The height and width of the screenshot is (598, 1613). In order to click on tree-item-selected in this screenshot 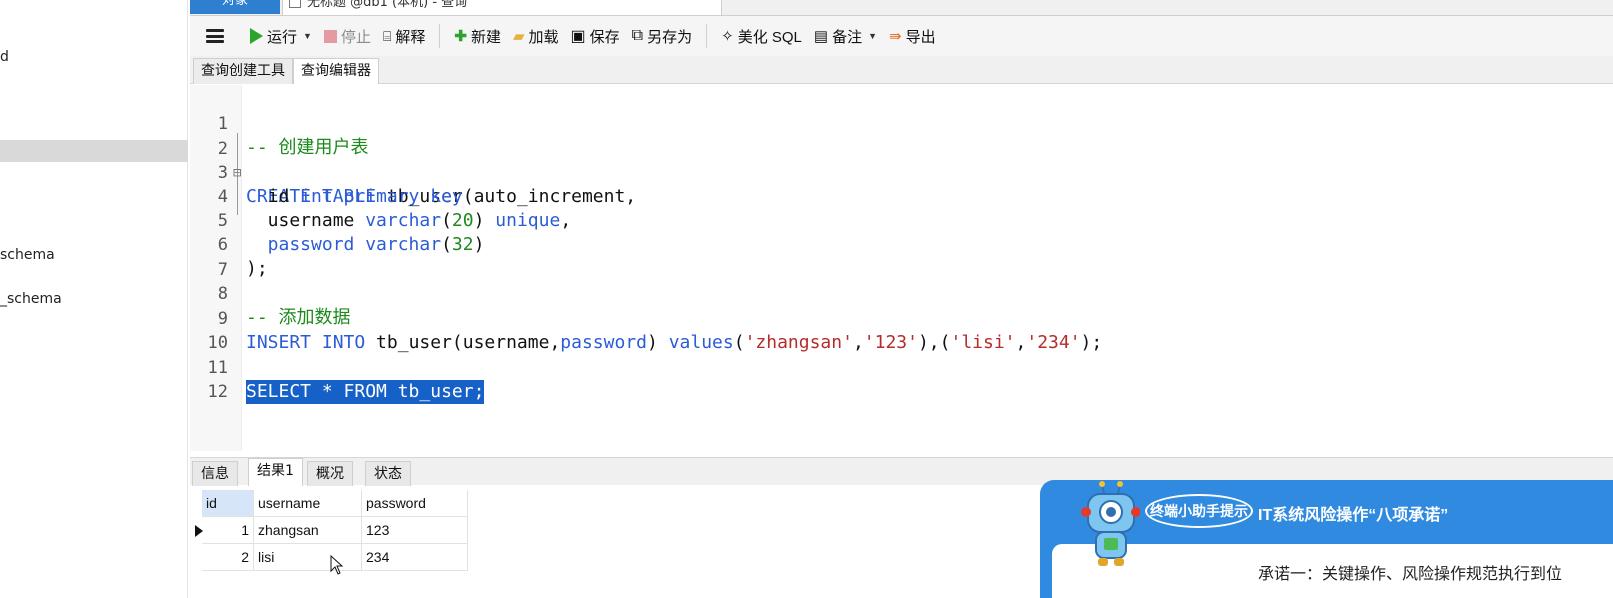, I will do `click(94, 151)`.